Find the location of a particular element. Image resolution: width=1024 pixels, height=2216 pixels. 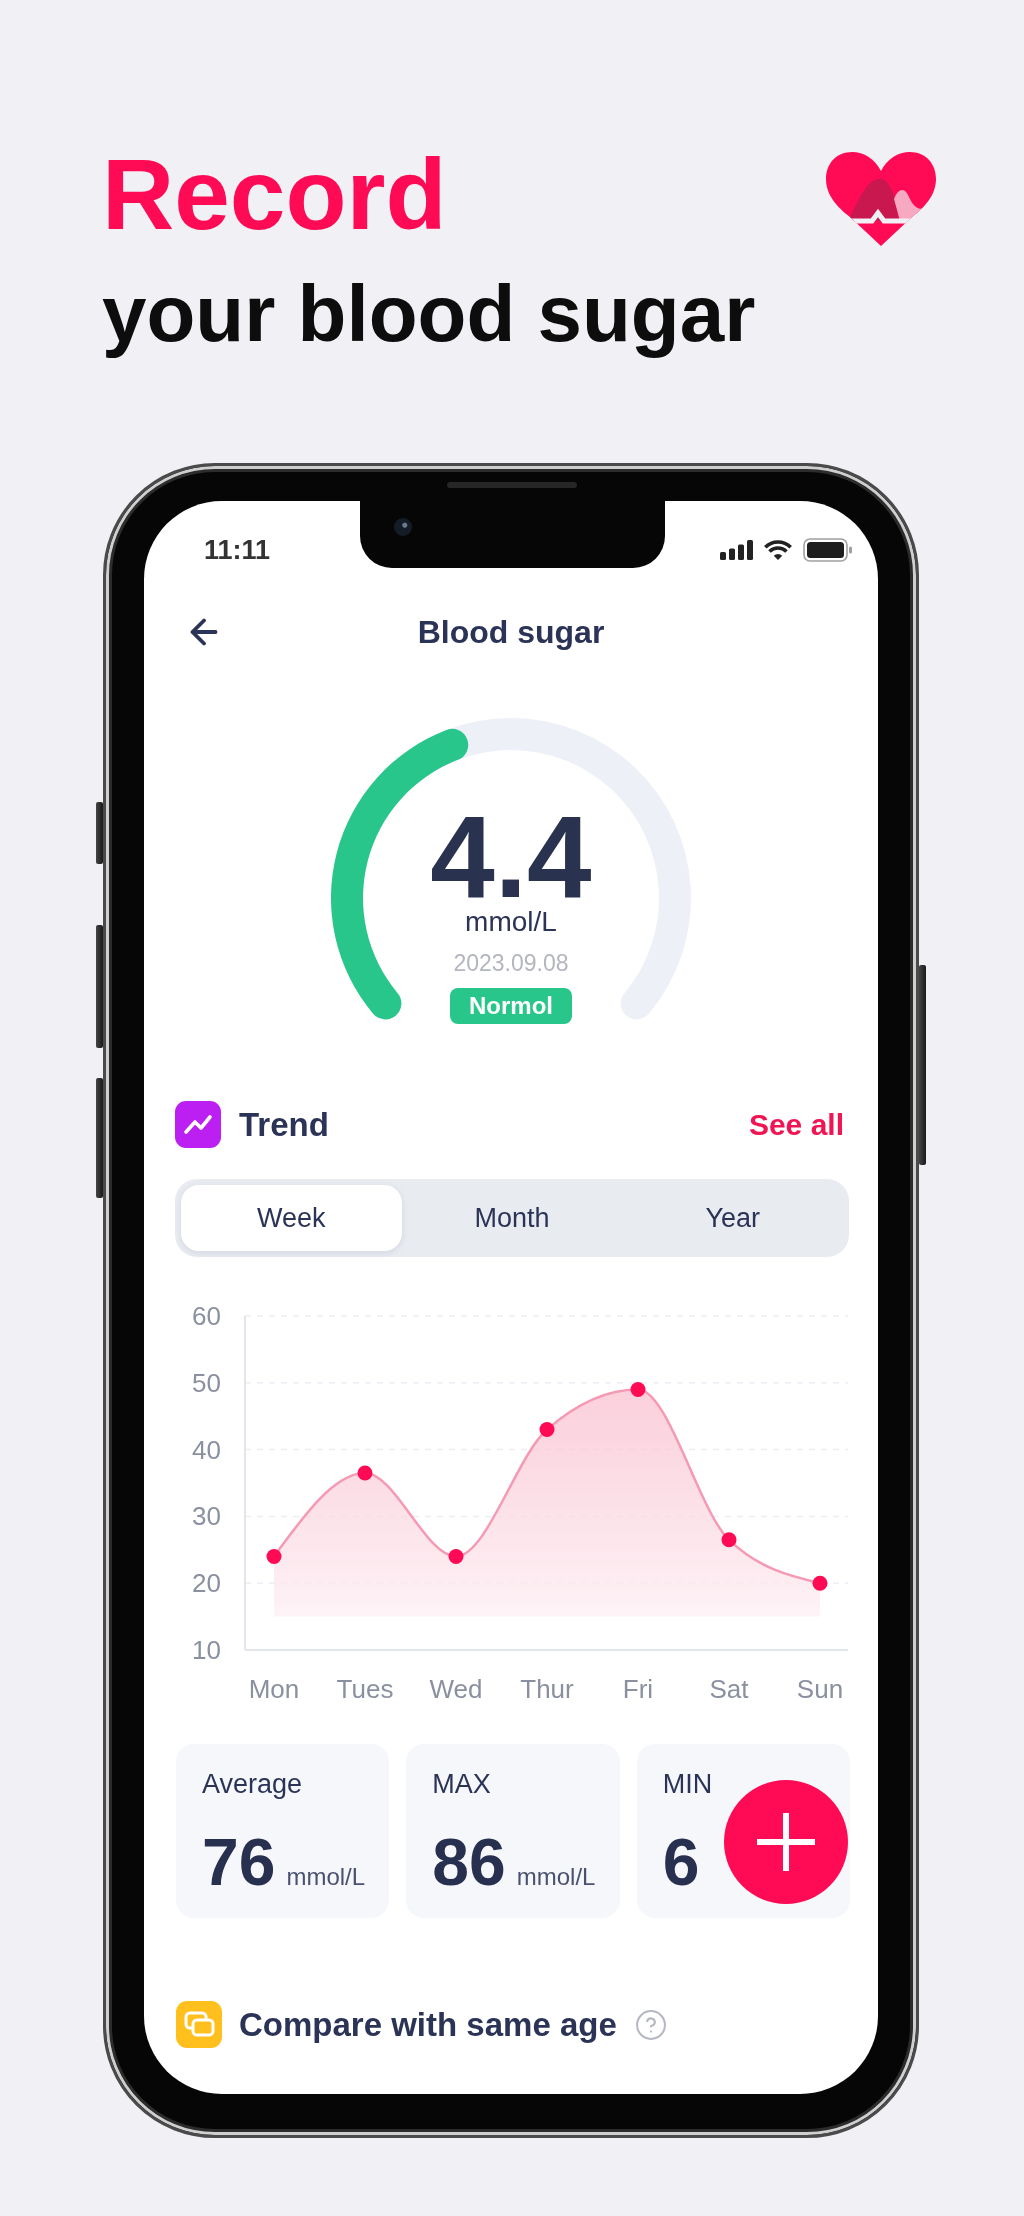

x-tick-label: Sat is located at coordinates (729, 1689).